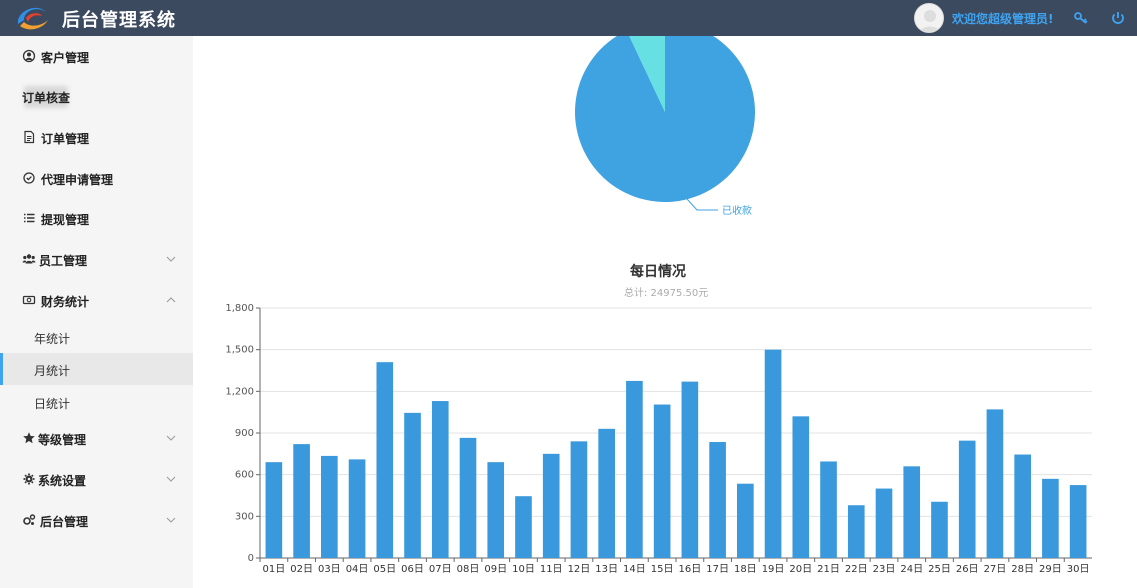 Image resolution: width=1137 pixels, height=588 pixels. What do you see at coordinates (495, 569) in the screenshot?
I see `x-tick-label: 09日` at bounding box center [495, 569].